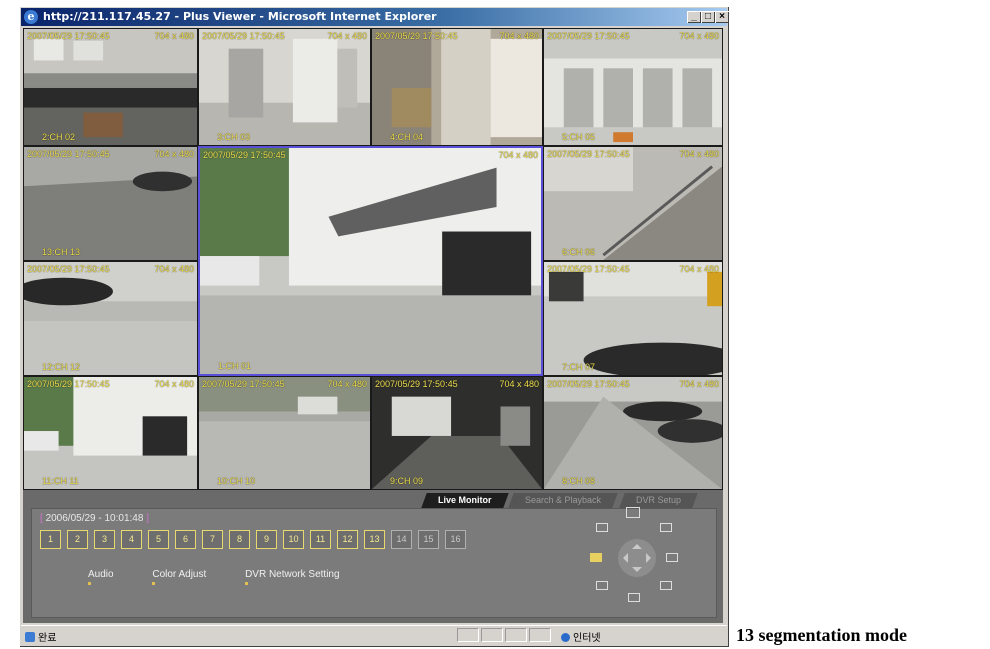 This screenshot has height=649, width=990. I want to click on status-done-label: 완료, so click(47, 638).